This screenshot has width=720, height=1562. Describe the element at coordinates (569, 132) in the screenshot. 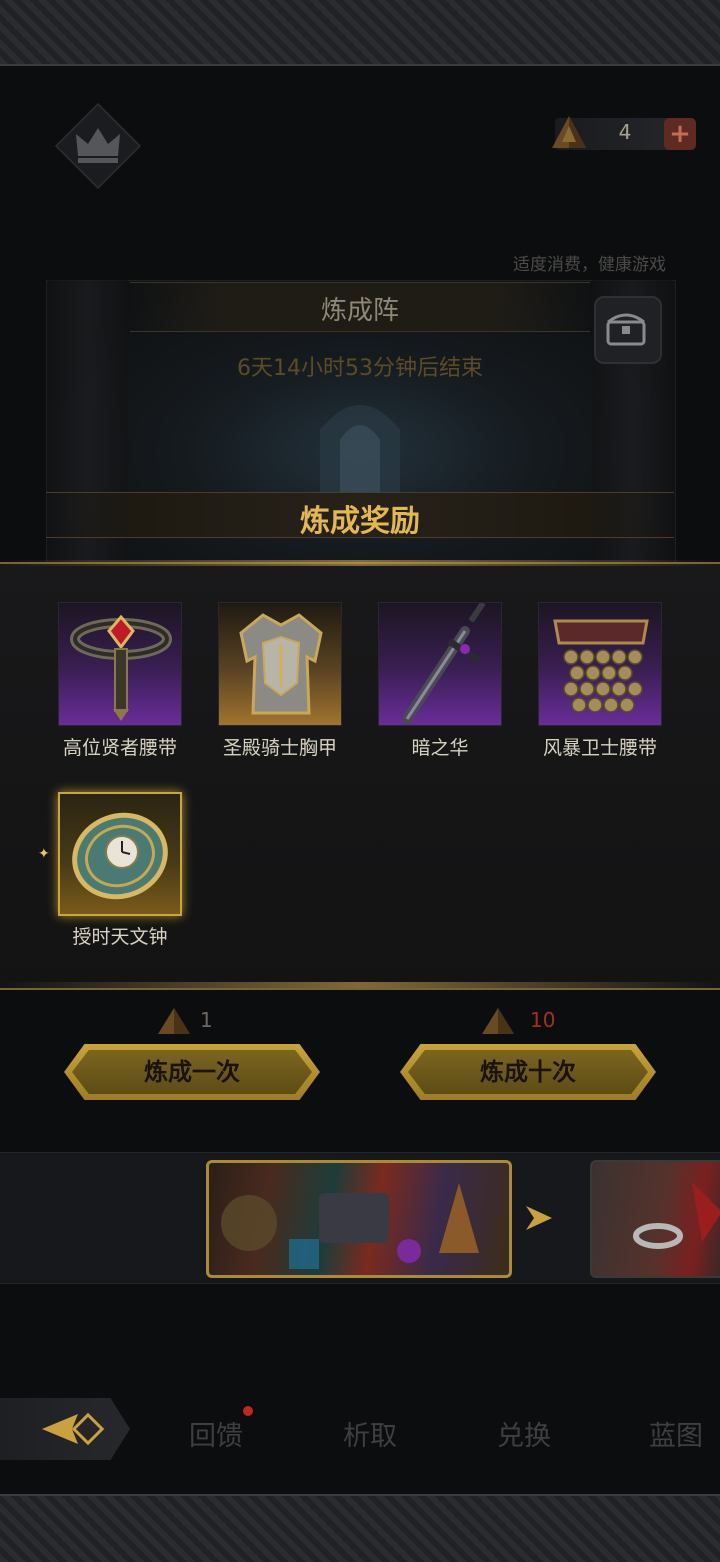

I see `pyramid-token-icon` at that location.